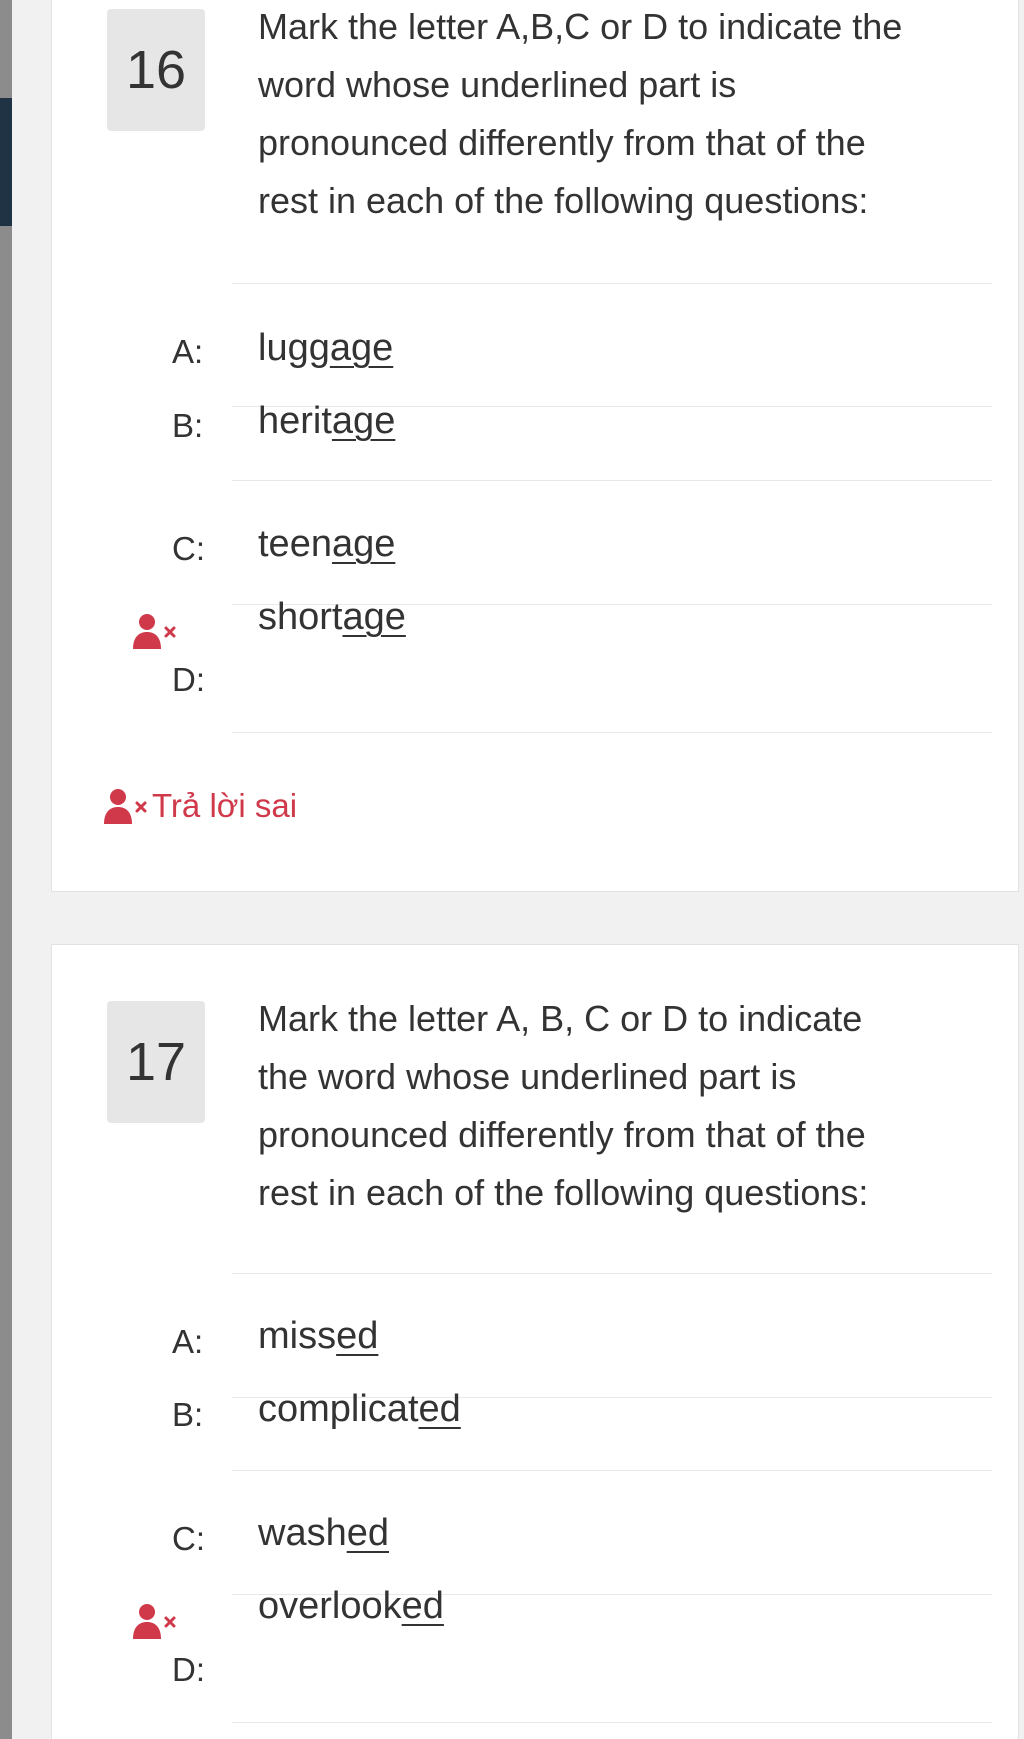 The image size is (1024, 1739). Describe the element at coordinates (294, 348) in the screenshot. I see `option-word-prefix: lugg` at that location.